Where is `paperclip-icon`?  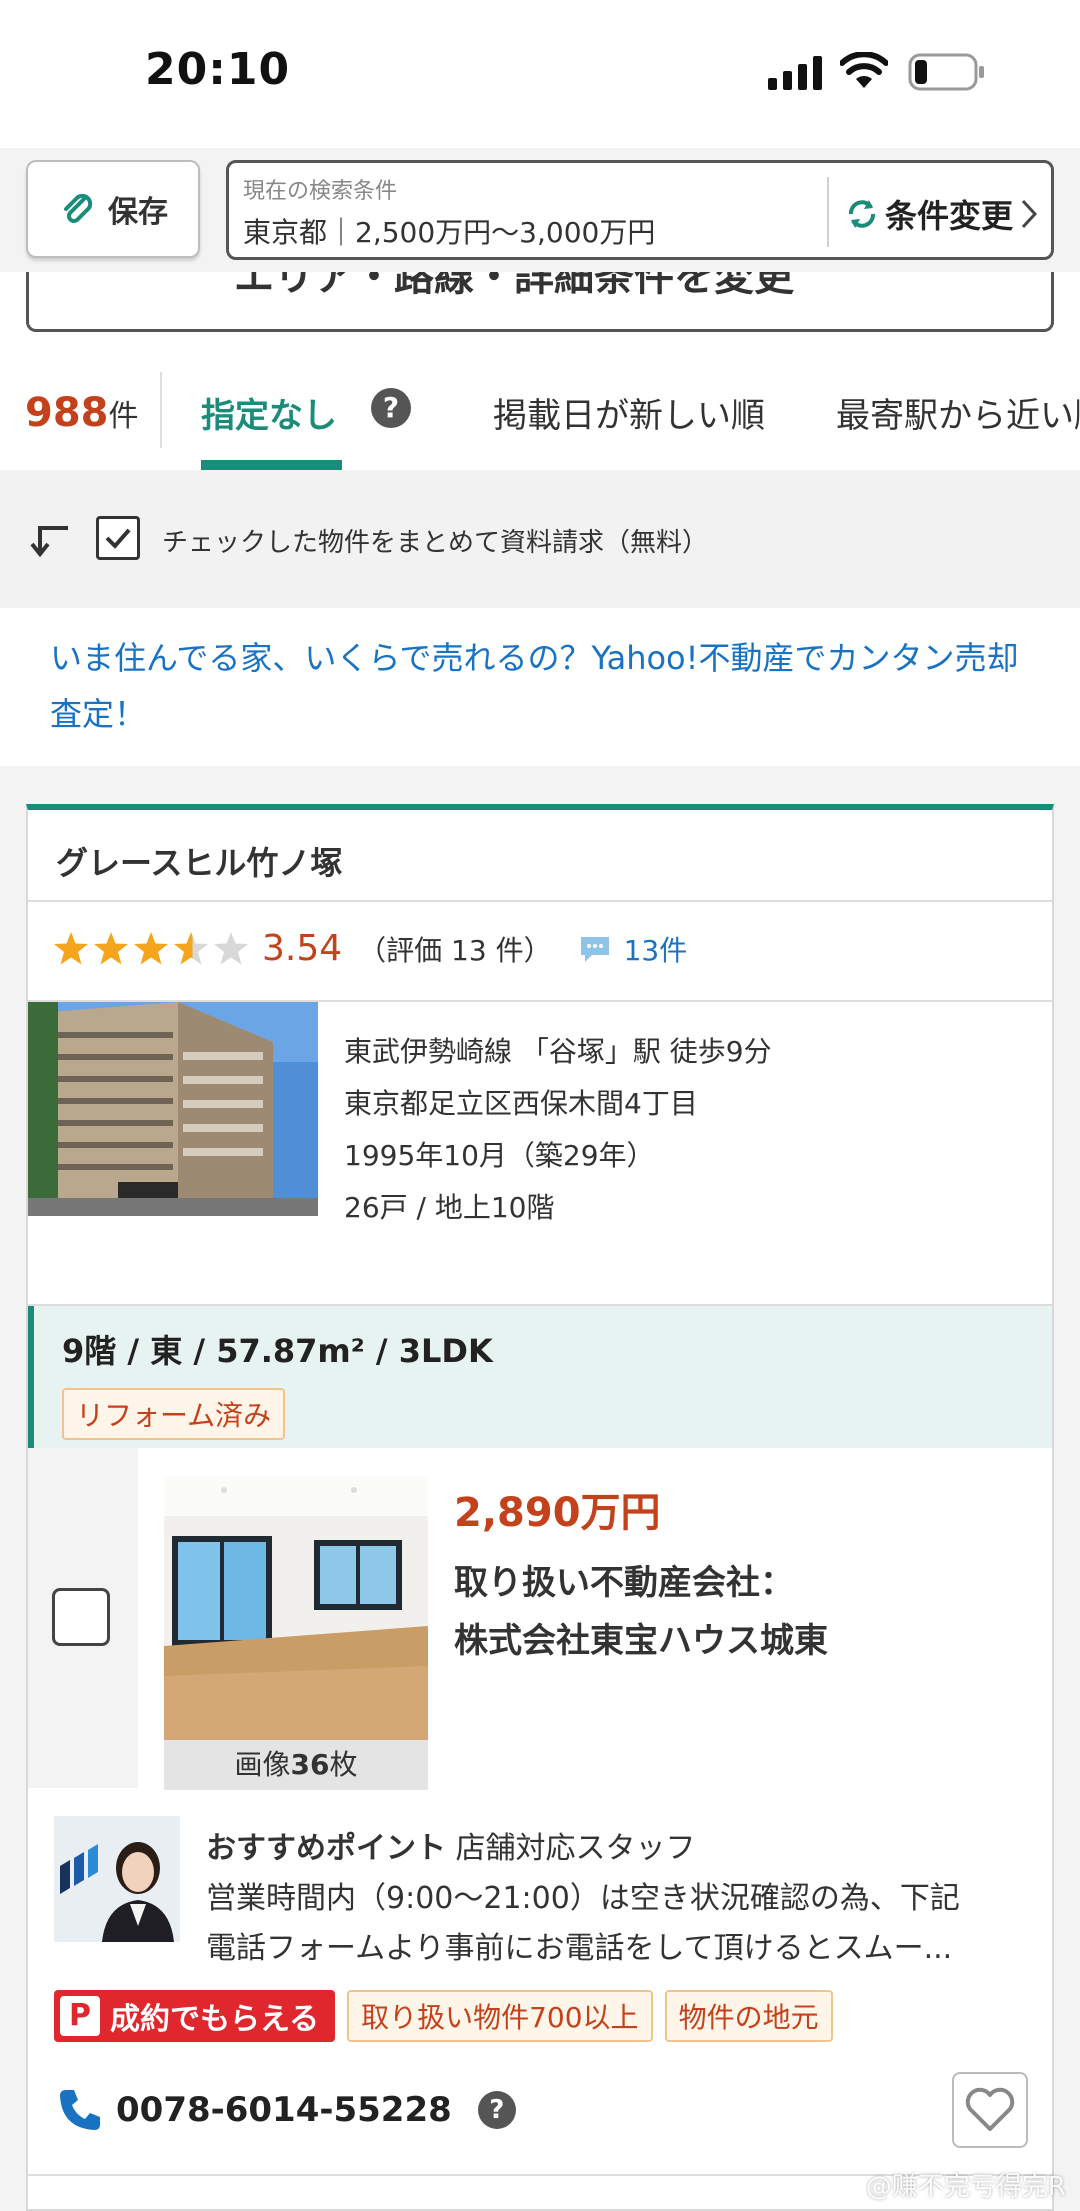
paperclip-icon is located at coordinates (78, 208).